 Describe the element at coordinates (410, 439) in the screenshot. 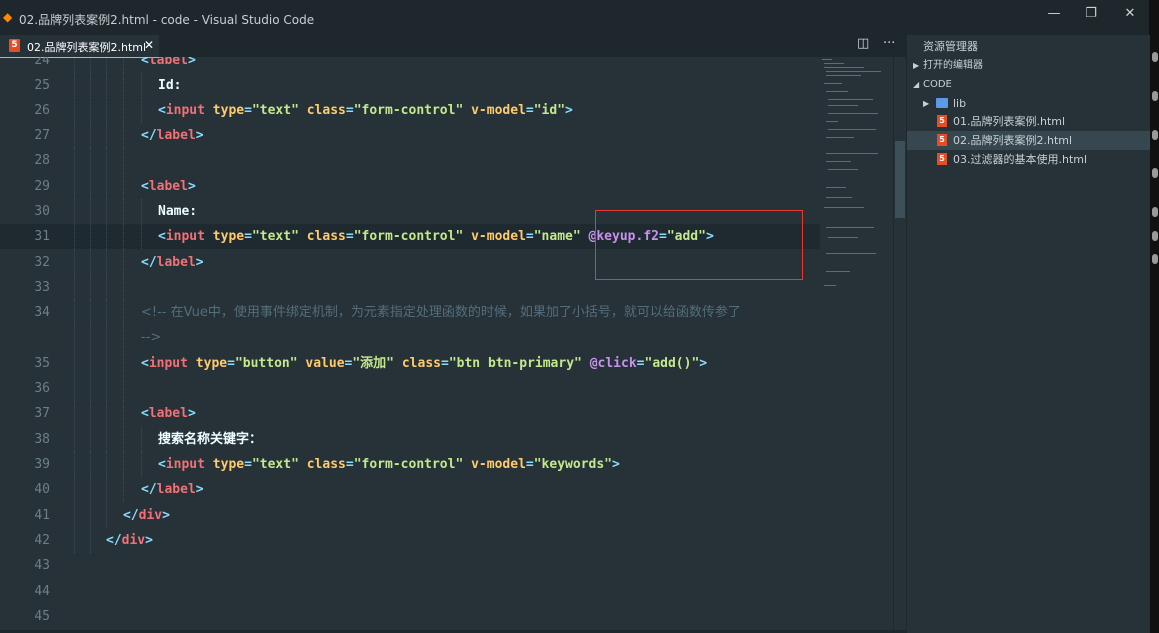

I see `code-line: 38 搜索名称关键字：` at that location.